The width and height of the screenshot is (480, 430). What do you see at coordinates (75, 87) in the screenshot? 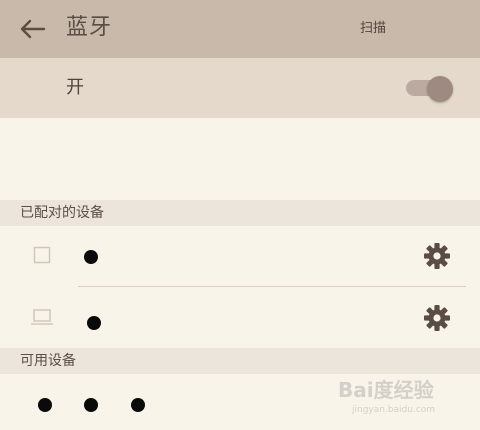
I see `bluetooth-toggle-label: 开` at bounding box center [75, 87].